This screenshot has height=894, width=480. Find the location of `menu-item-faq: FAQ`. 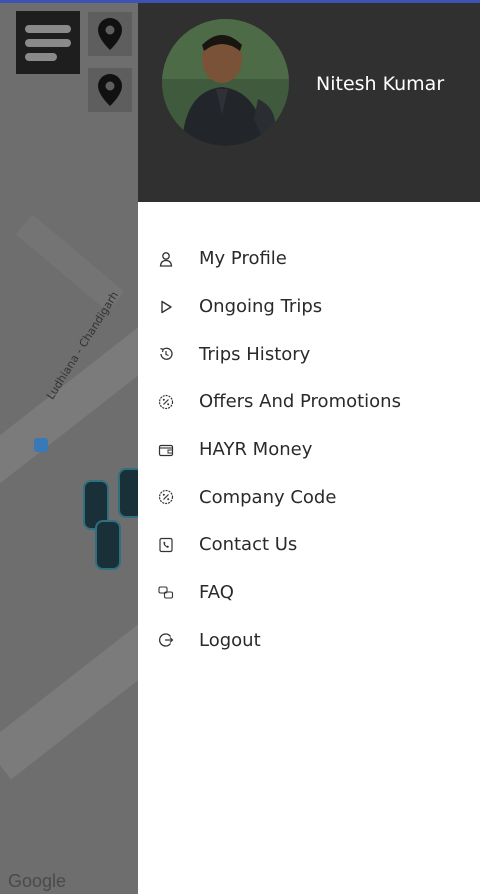

menu-item-faq: FAQ is located at coordinates (309, 593).